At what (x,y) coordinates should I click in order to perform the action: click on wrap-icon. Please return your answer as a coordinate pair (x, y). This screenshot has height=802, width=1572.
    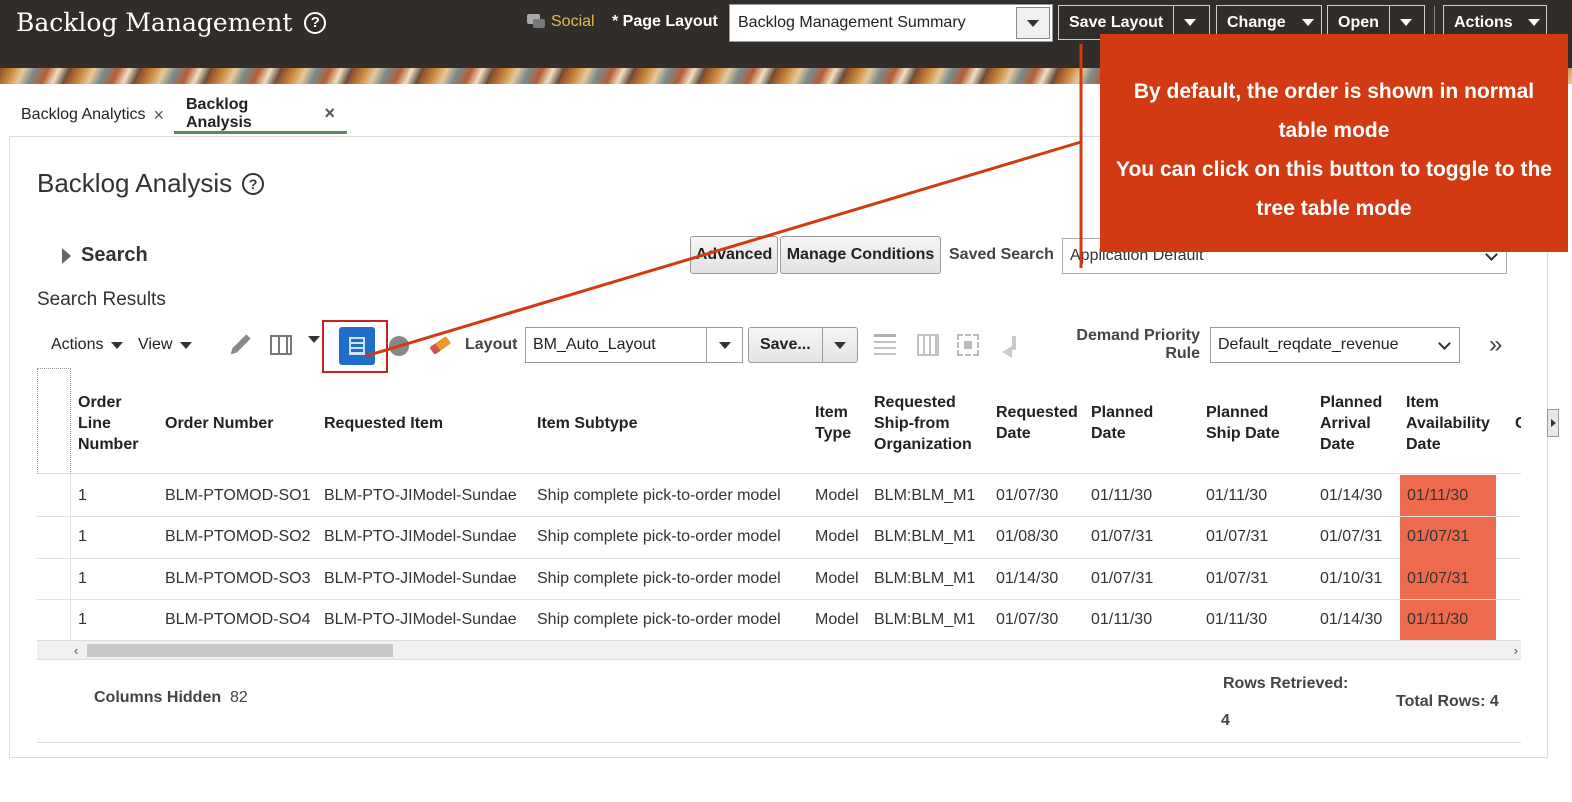
    Looking at the image, I should click on (1011, 346).